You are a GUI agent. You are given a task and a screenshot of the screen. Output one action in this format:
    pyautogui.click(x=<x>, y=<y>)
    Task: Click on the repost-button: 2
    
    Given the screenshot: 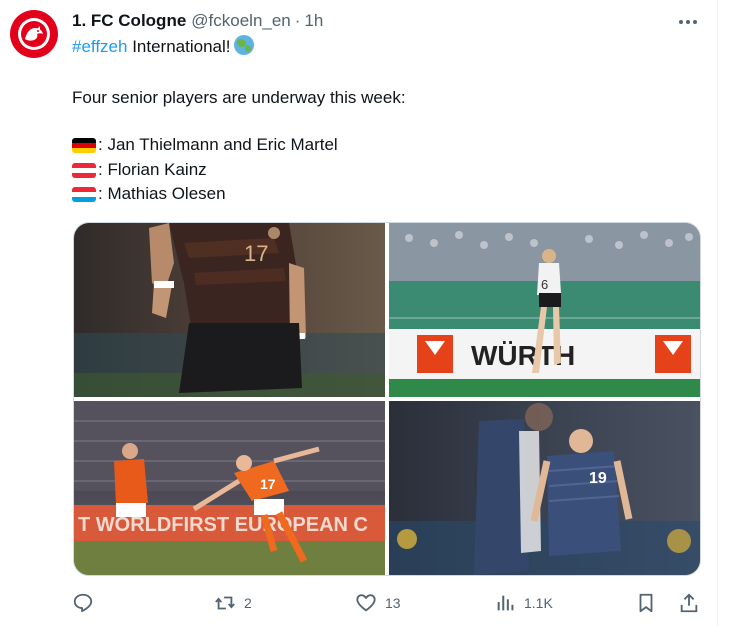 What is the action you would take?
    pyautogui.click(x=233, y=603)
    